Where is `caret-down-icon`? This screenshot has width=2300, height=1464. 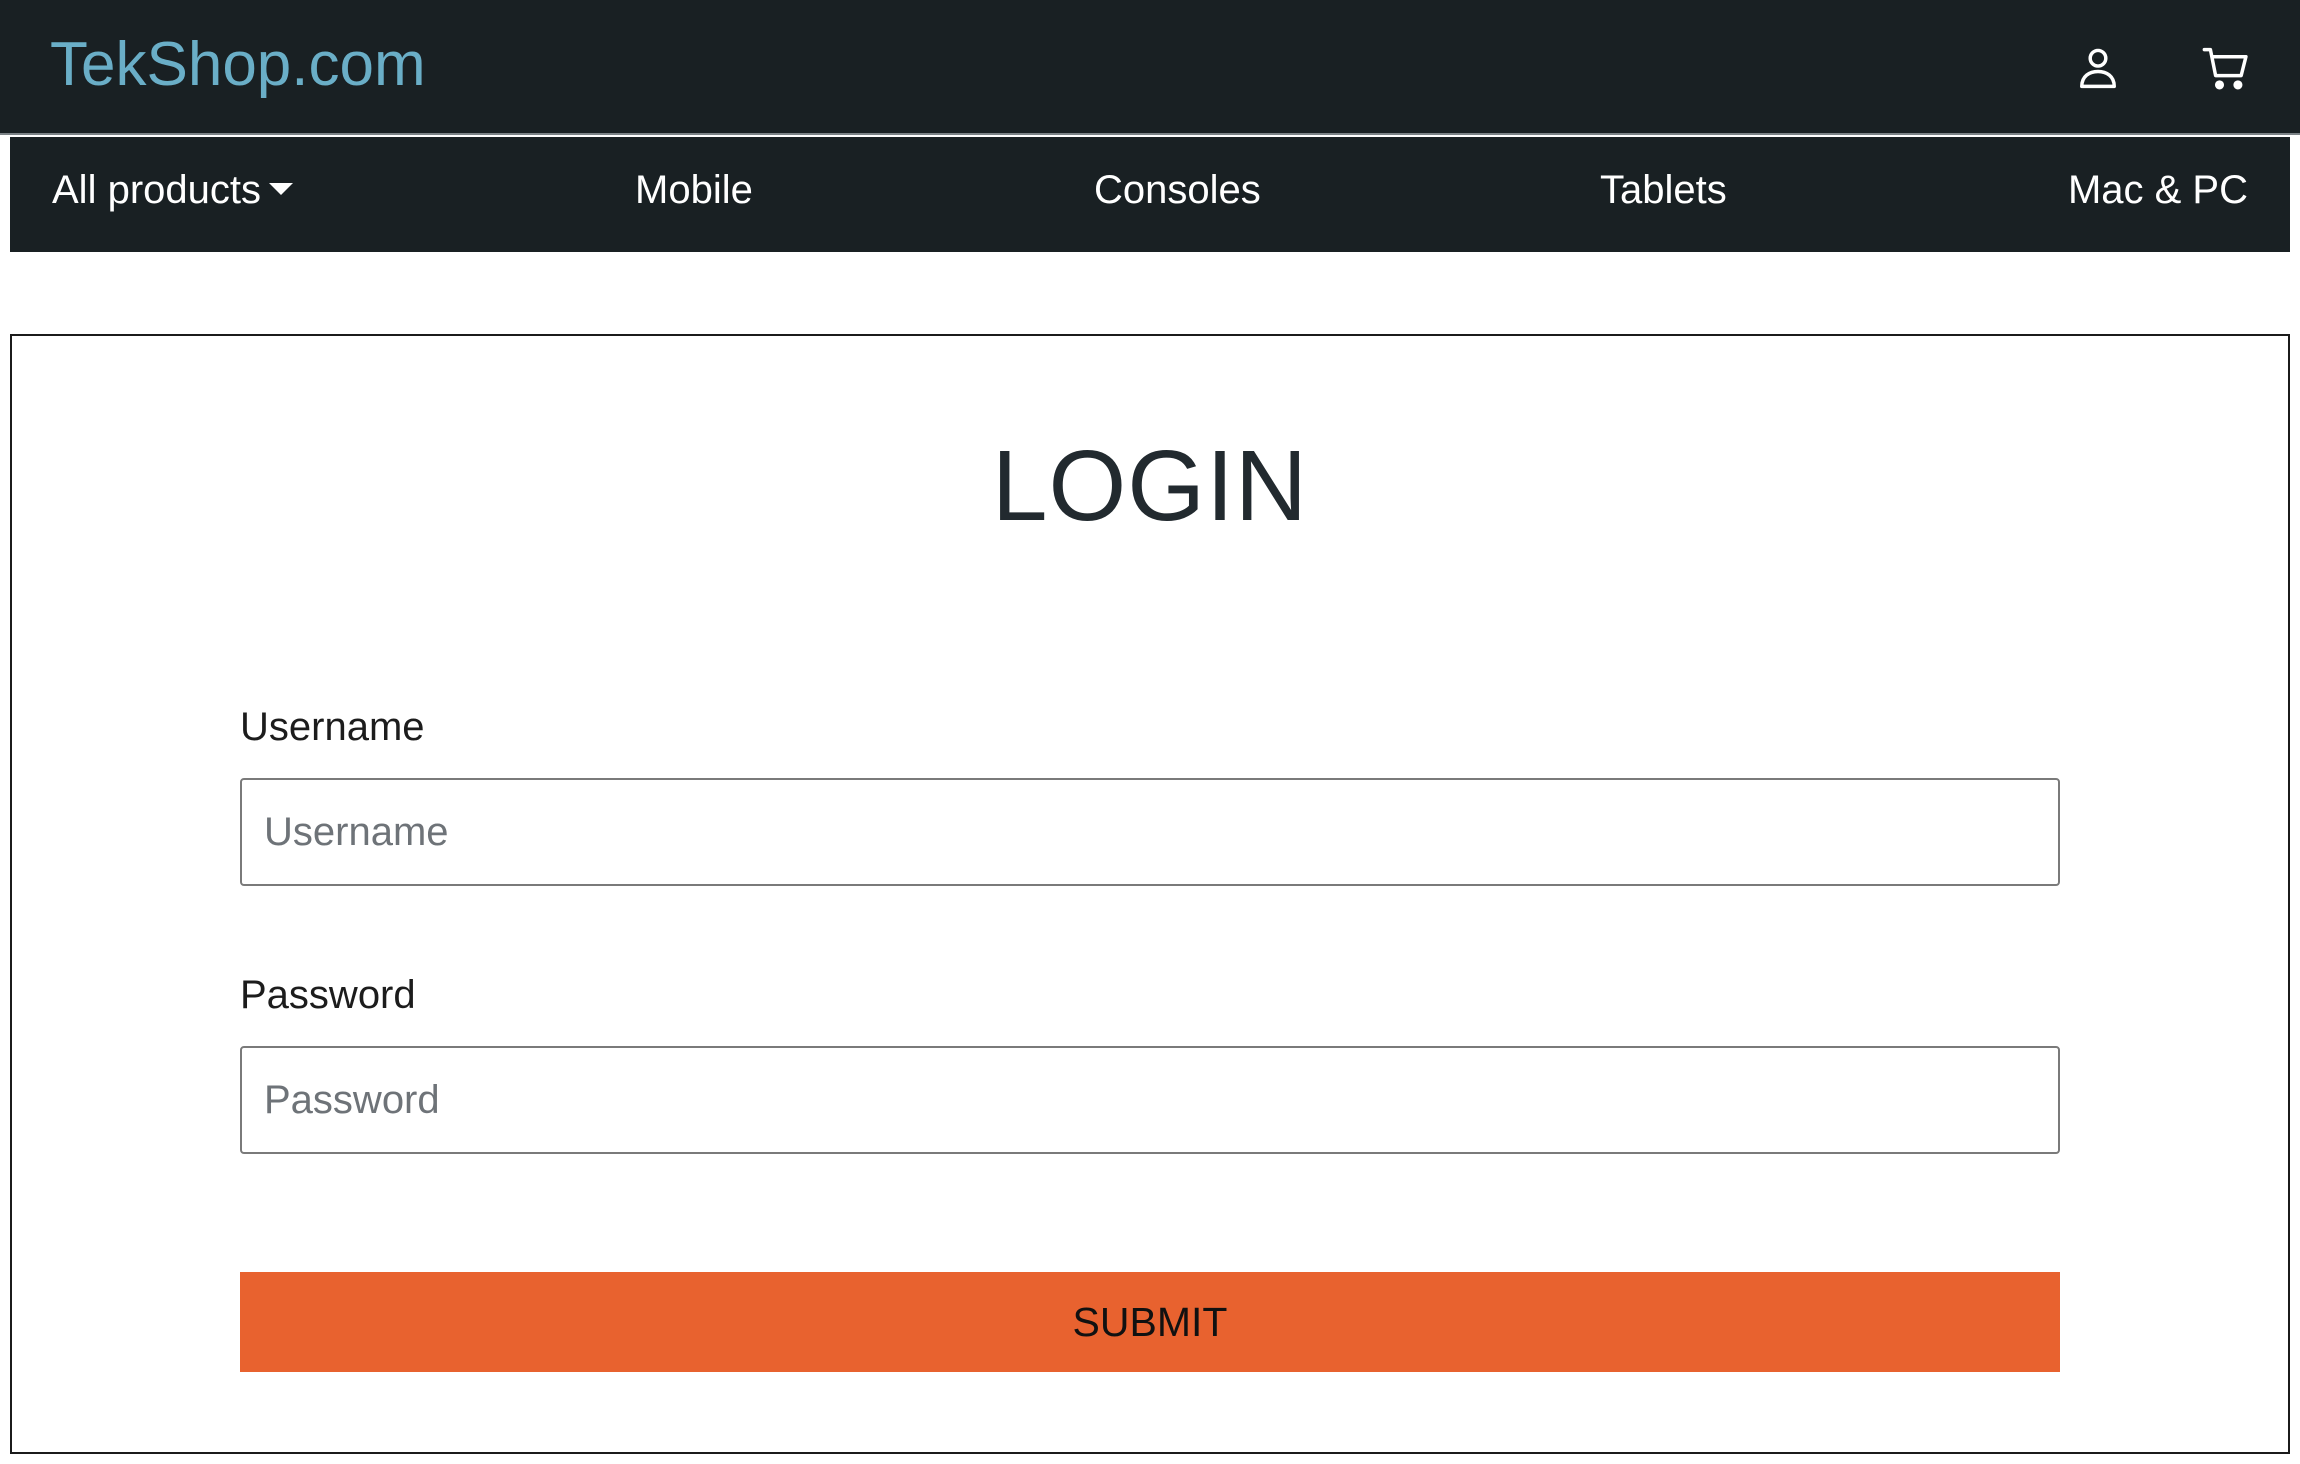
caret-down-icon is located at coordinates (280, 189).